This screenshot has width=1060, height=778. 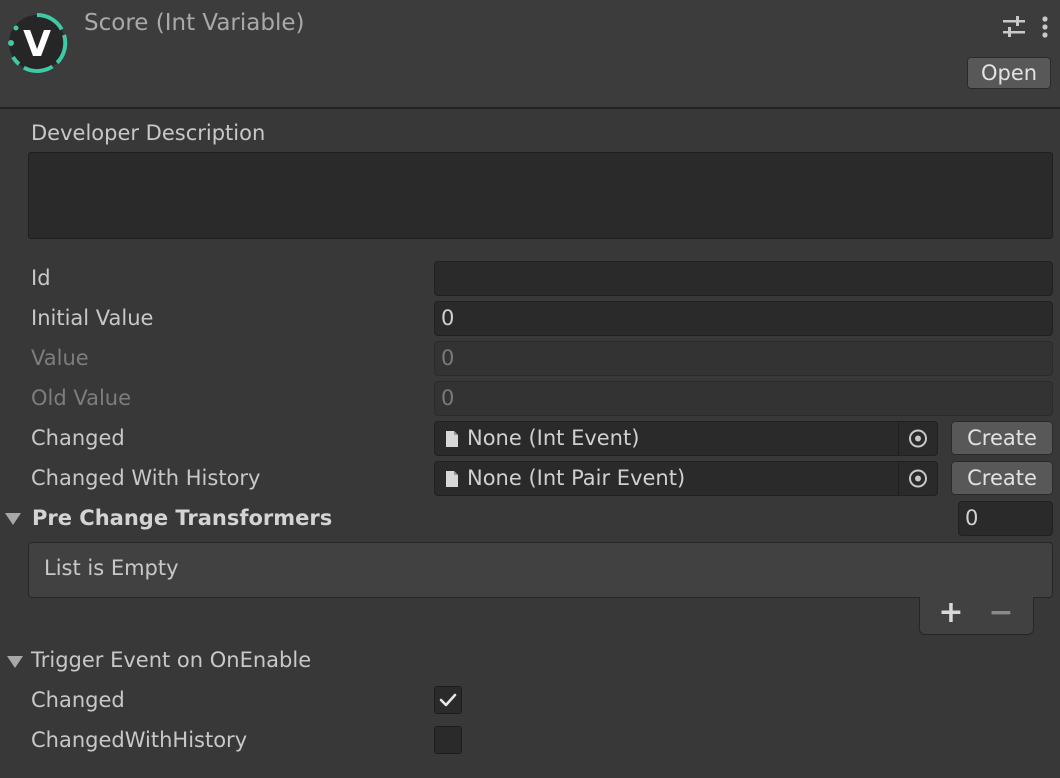 I want to click on add-element-button: +, so click(x=951, y=614).